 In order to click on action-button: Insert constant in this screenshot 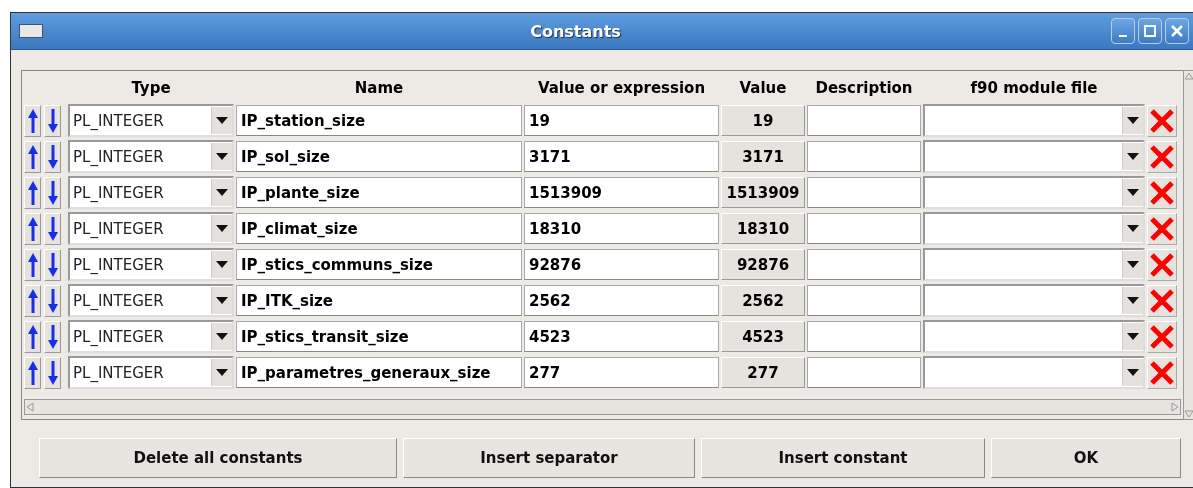, I will do `click(843, 458)`.